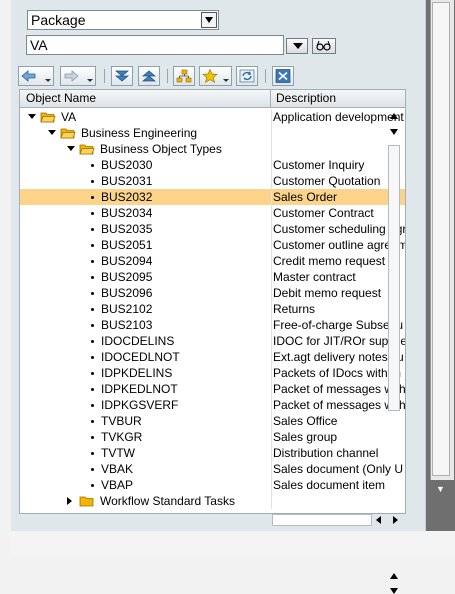  I want to click on collapsed-node-icon, so click(69, 501).